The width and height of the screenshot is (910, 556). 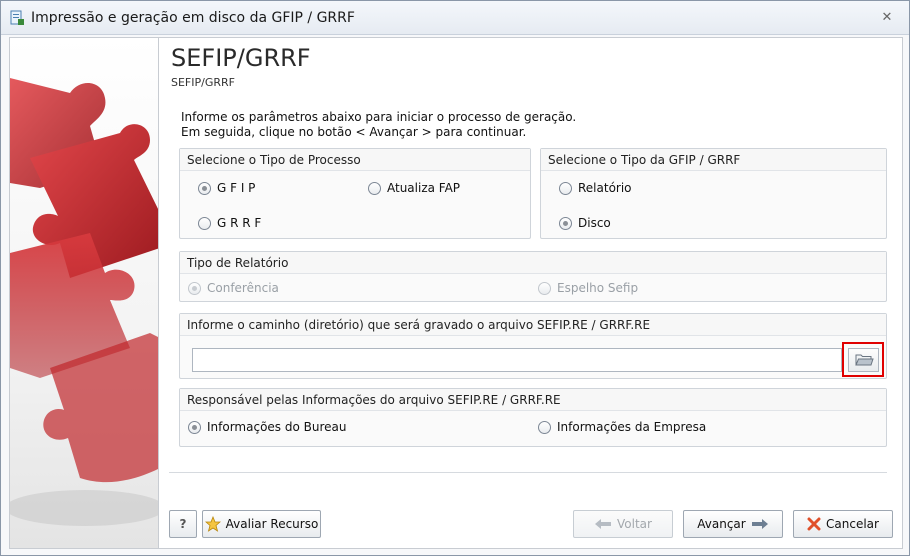 I want to click on radio-disco: Disco, so click(x=585, y=223).